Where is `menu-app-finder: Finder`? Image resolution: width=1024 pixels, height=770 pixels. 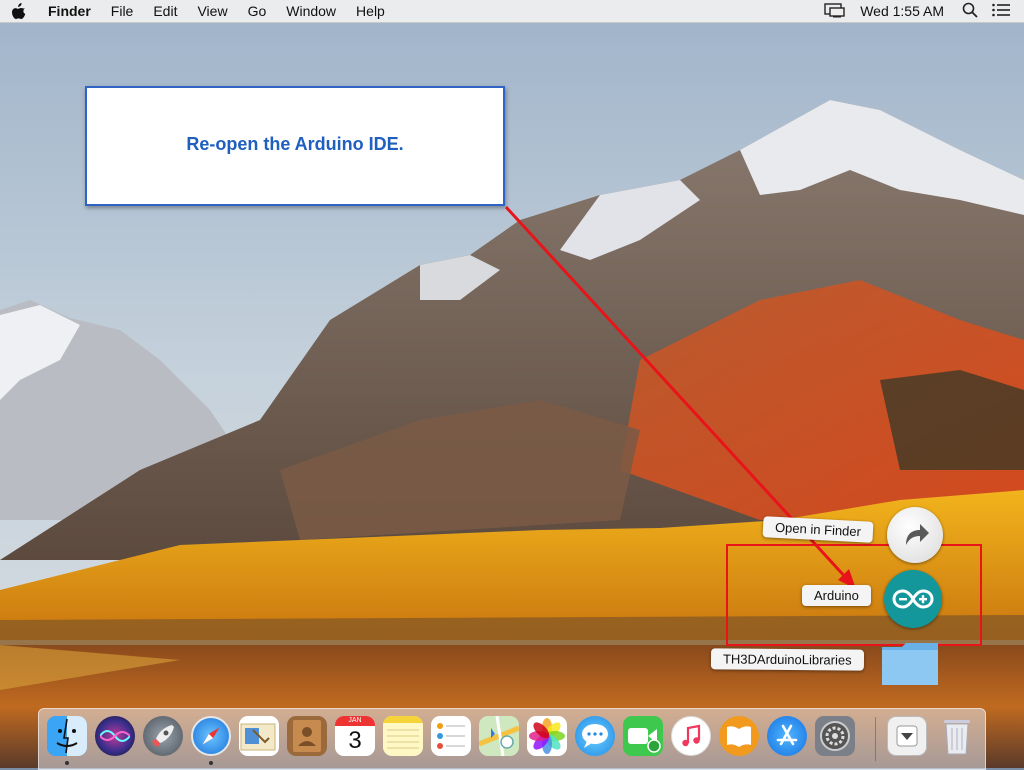
menu-app-finder: Finder is located at coordinates (69, 11).